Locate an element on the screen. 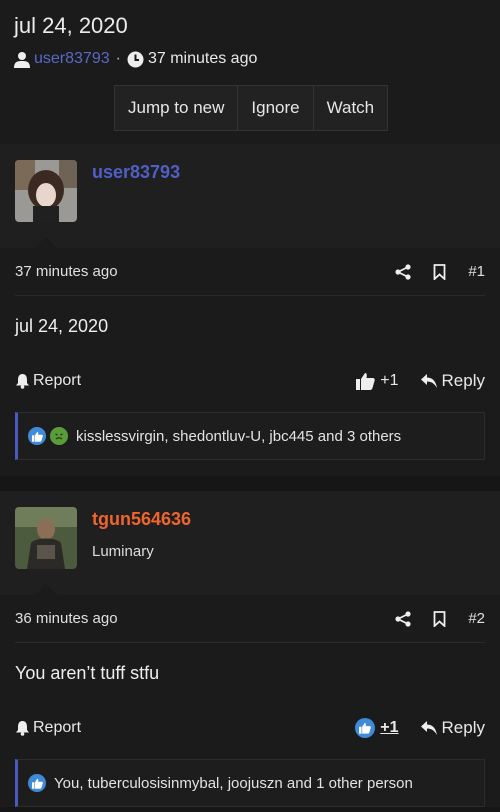 This screenshot has width=500, height=812. thread-actions: Jump to new Ignore Watch is located at coordinates (251, 108).